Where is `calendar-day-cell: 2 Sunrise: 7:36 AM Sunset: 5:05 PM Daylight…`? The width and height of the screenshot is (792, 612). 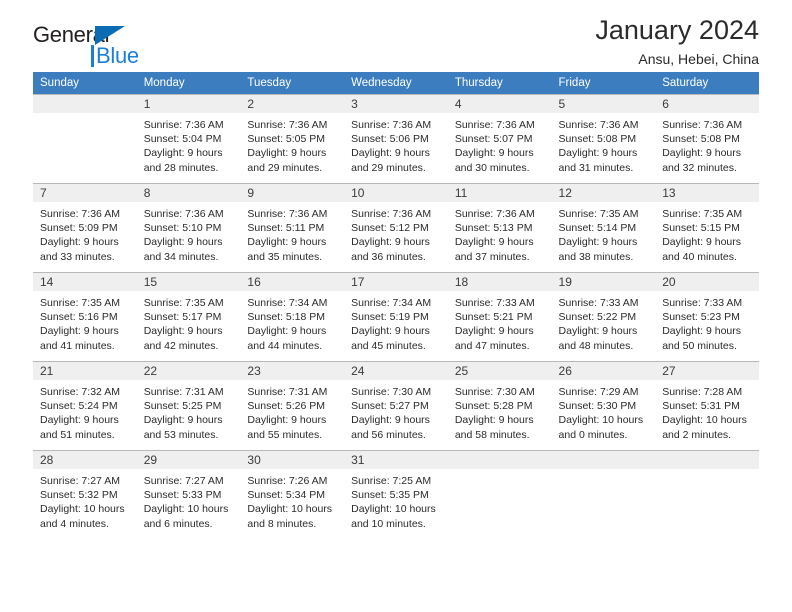
calendar-day-cell: 2 Sunrise: 7:36 AM Sunset: 5:05 PM Daylight… is located at coordinates (292, 139).